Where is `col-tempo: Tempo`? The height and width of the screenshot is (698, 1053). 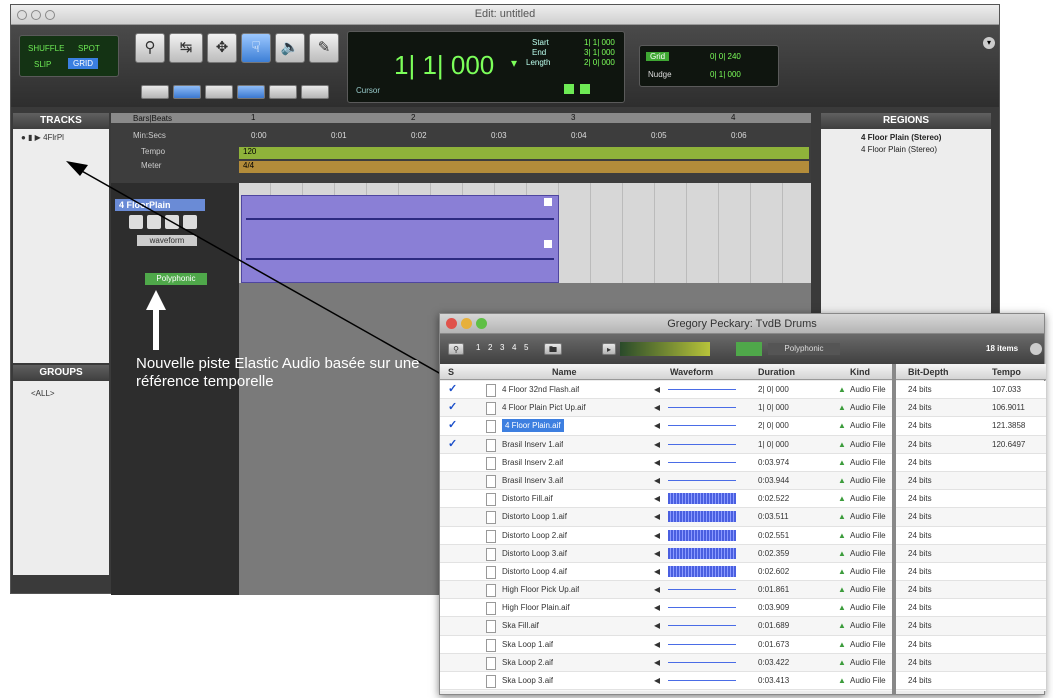
col-tempo: Tempo is located at coordinates (1006, 371).